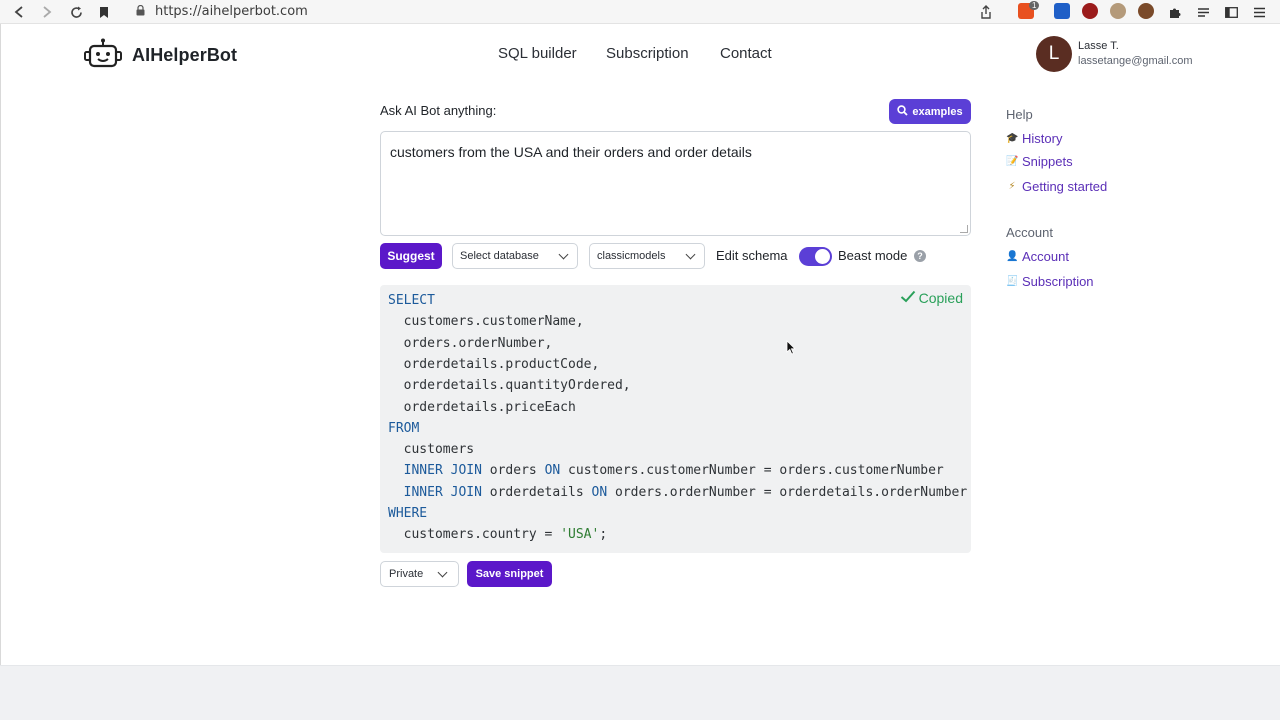 The width and height of the screenshot is (1280, 720). I want to click on schema-select: classicmodels, so click(647, 256).